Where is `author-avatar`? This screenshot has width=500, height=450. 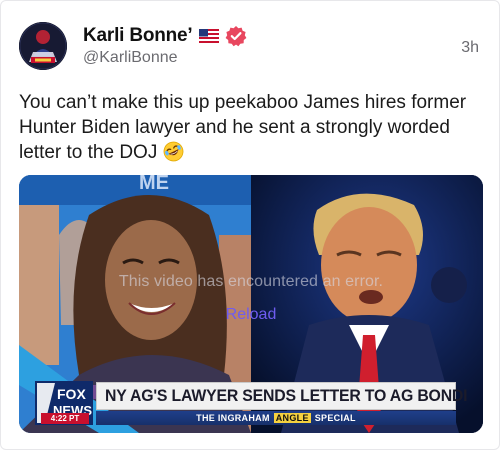
author-avatar is located at coordinates (43, 46).